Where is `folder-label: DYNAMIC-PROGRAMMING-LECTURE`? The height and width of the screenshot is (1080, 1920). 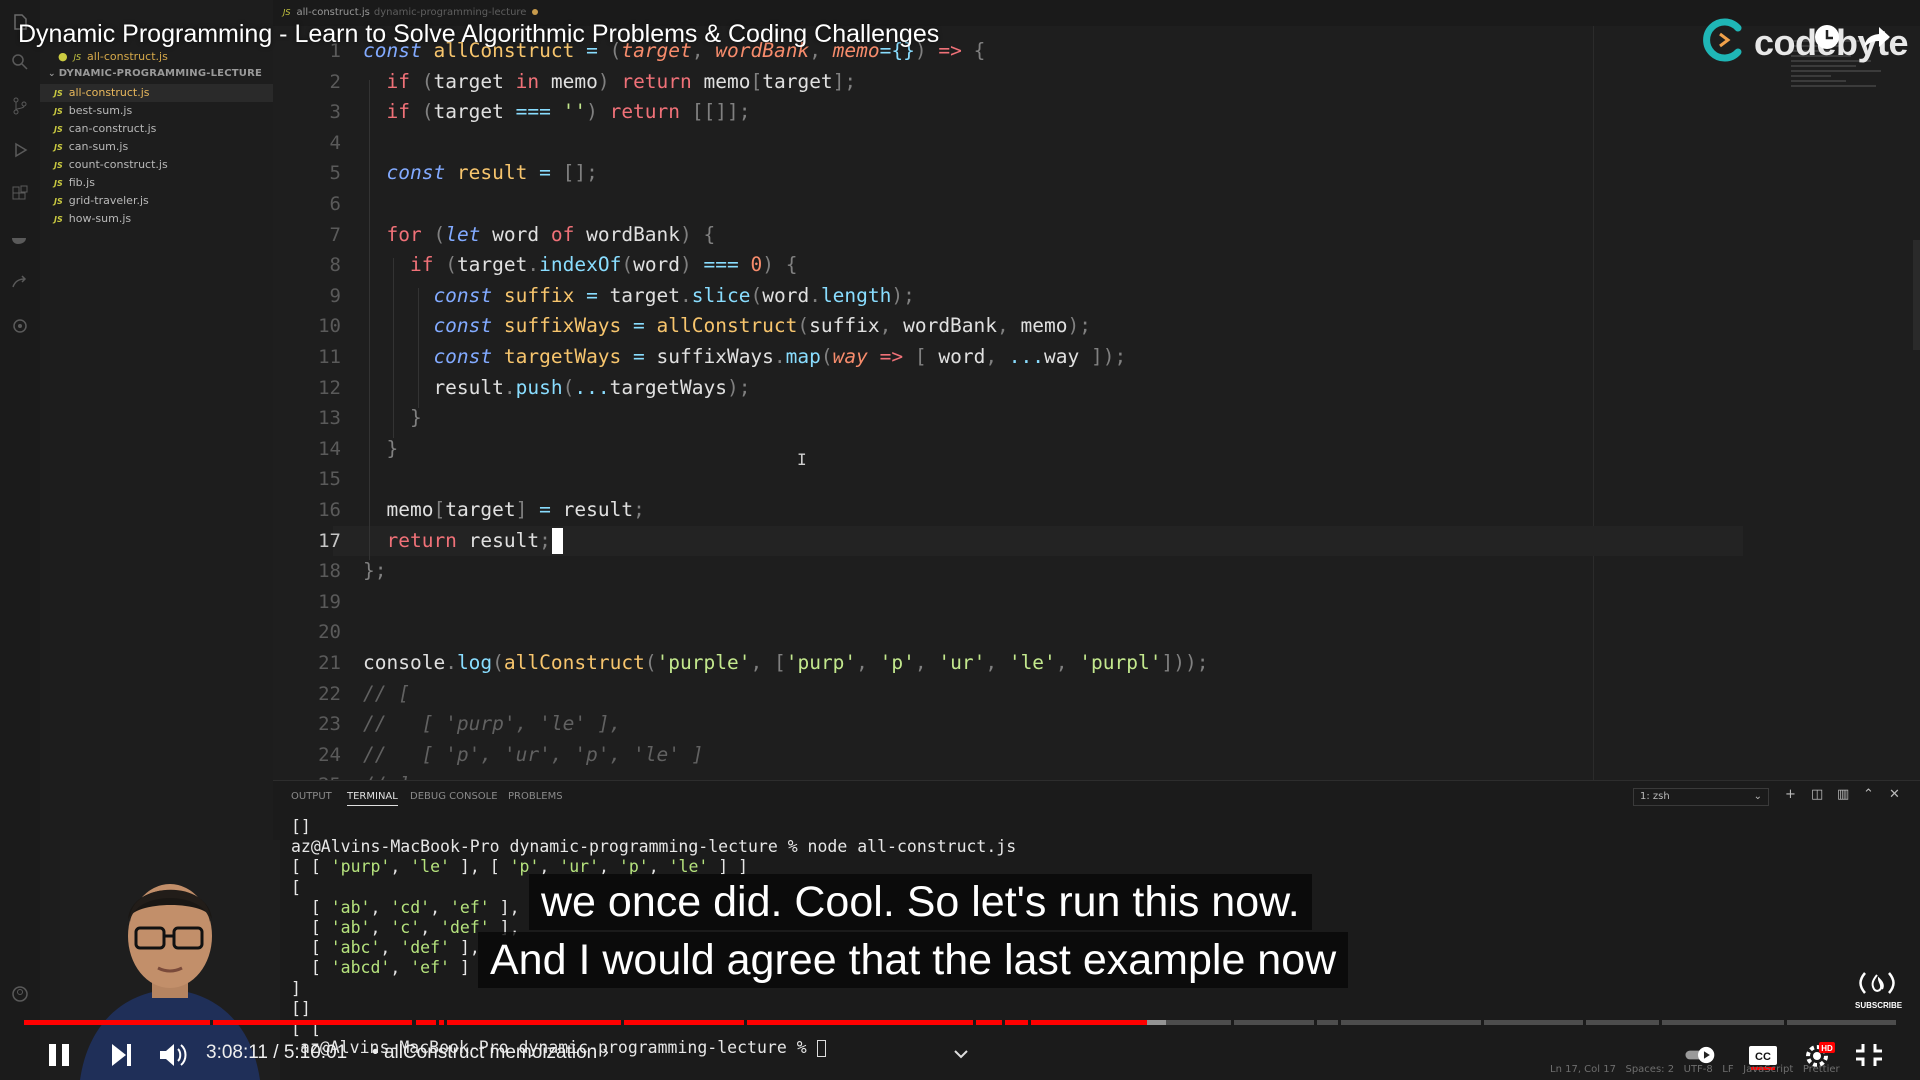
folder-label: DYNAMIC-PROGRAMMING-LECTURE is located at coordinates (160, 73).